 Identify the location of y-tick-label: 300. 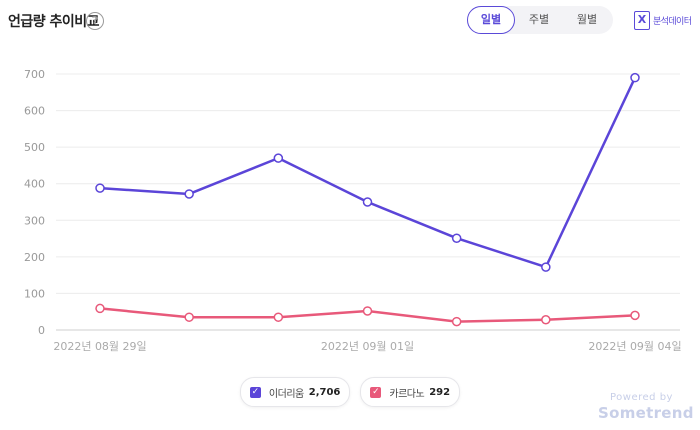
(34, 220).